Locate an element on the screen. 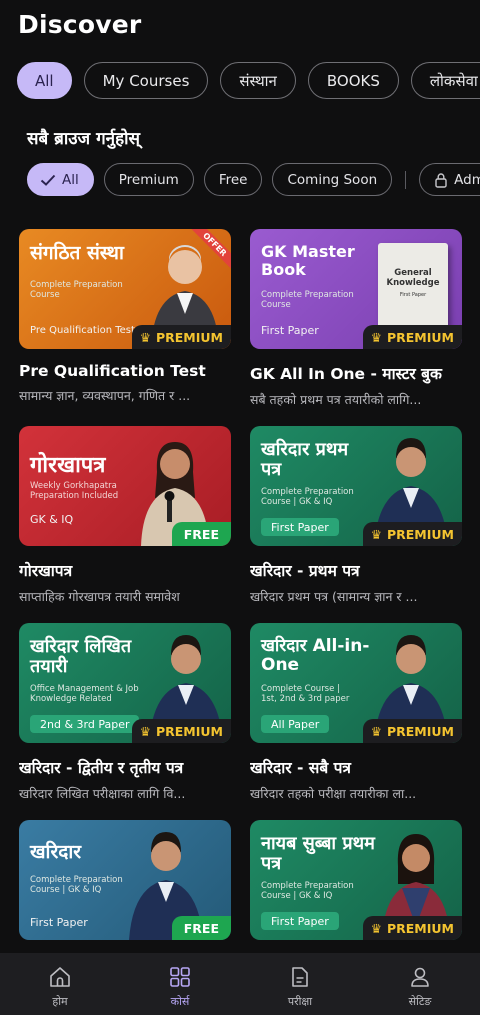 The image size is (480, 1015). category-chip-all: All is located at coordinates (44, 80).